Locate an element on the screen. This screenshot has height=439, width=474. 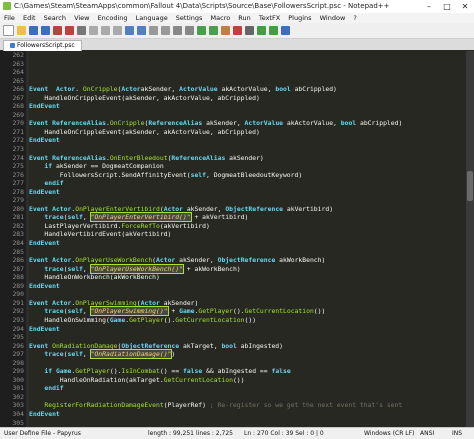
code-line: 289 EndEvent is located at coordinates (243, 286).